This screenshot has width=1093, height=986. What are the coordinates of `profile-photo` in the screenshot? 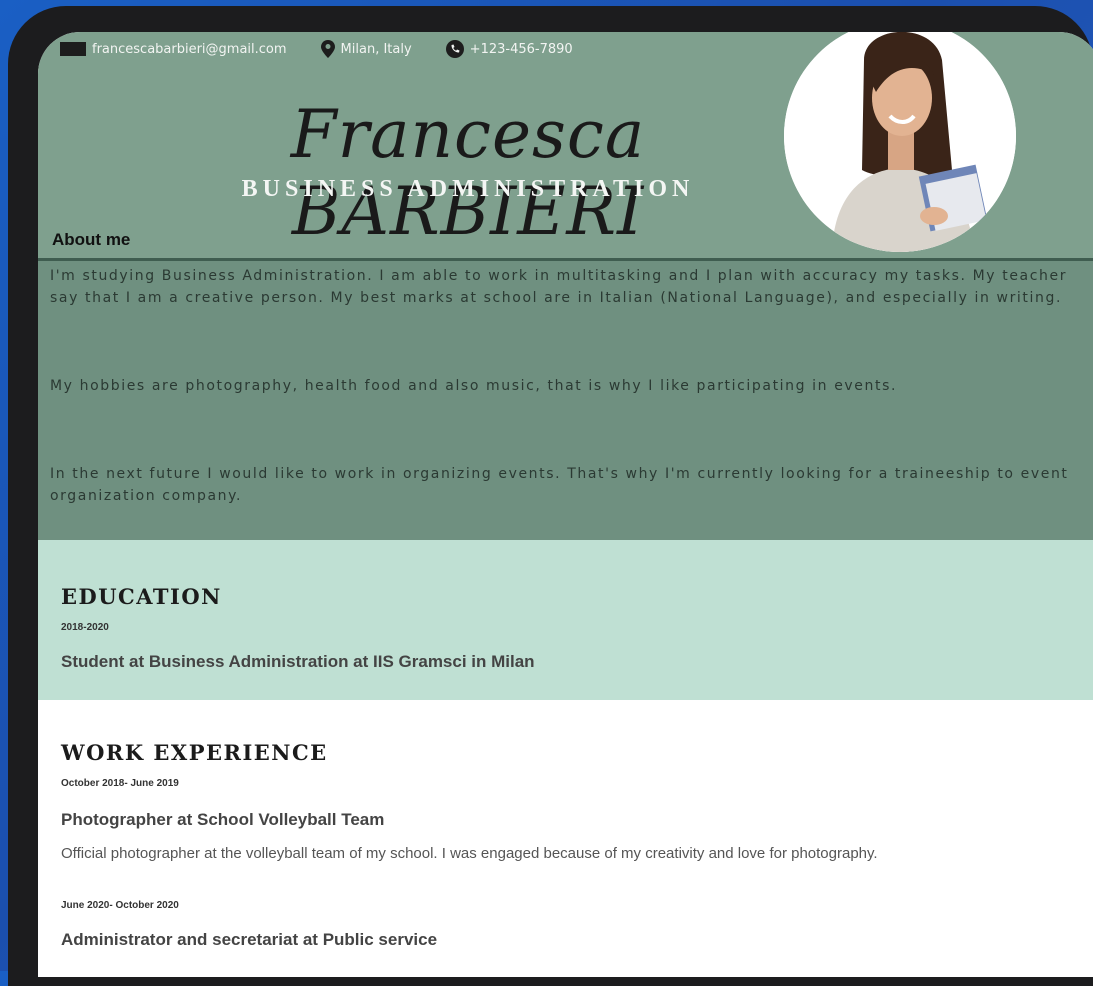 It's located at (900, 142).